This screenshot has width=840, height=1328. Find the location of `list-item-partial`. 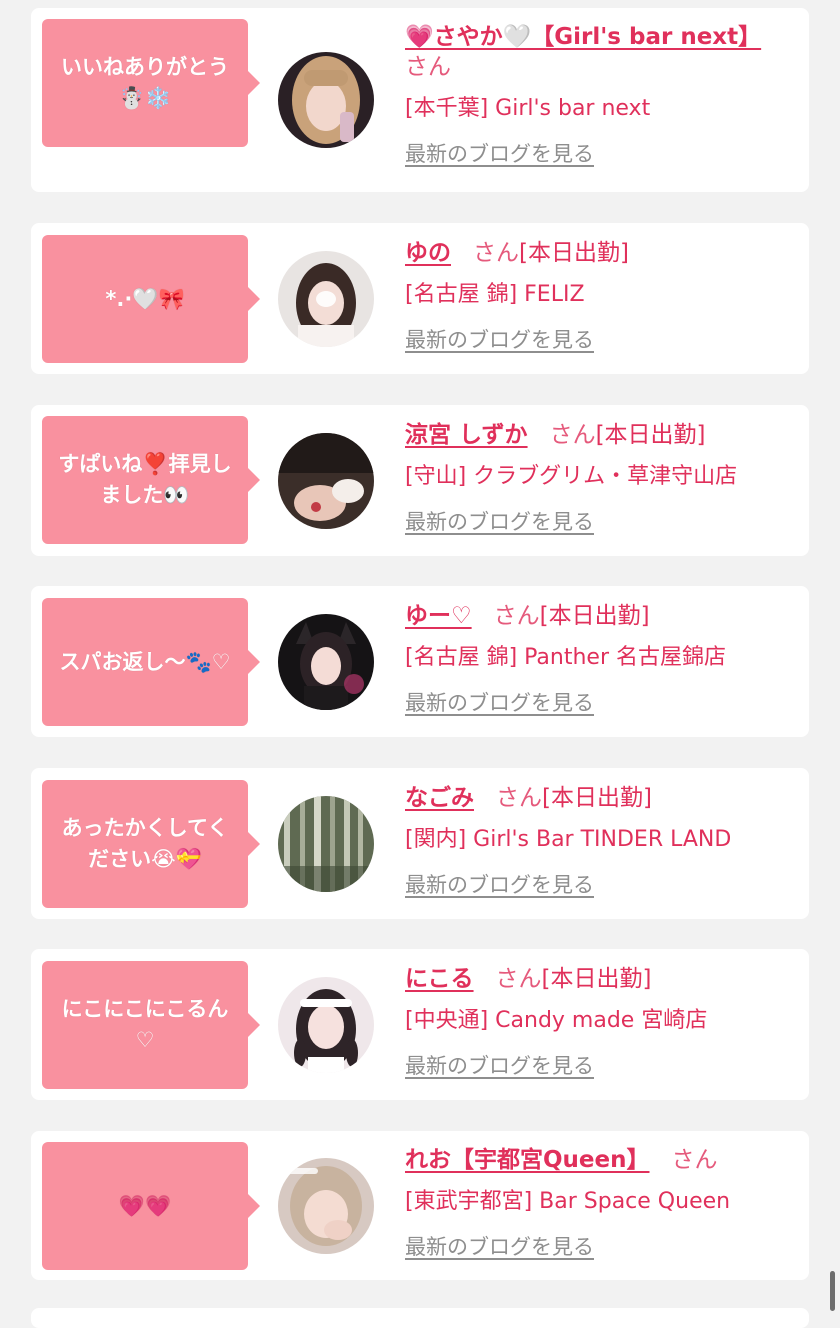

list-item-partial is located at coordinates (420, 1318).